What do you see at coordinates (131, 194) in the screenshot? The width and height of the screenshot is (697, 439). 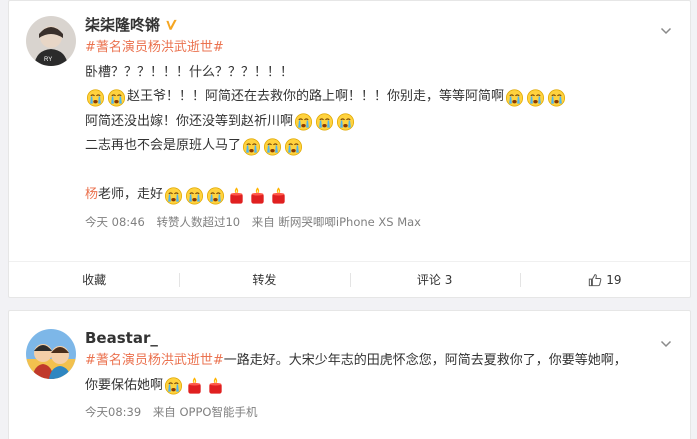 I see `text-line: 老师，走好` at bounding box center [131, 194].